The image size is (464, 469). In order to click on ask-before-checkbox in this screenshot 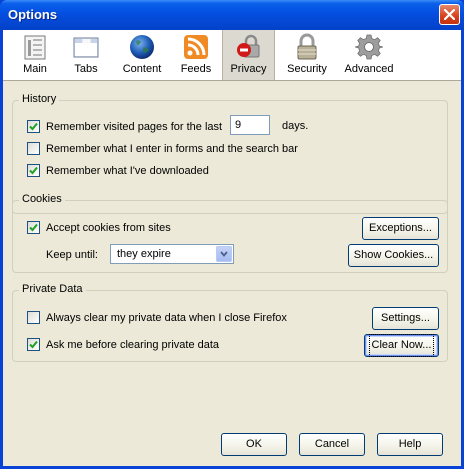, I will do `click(33, 344)`.